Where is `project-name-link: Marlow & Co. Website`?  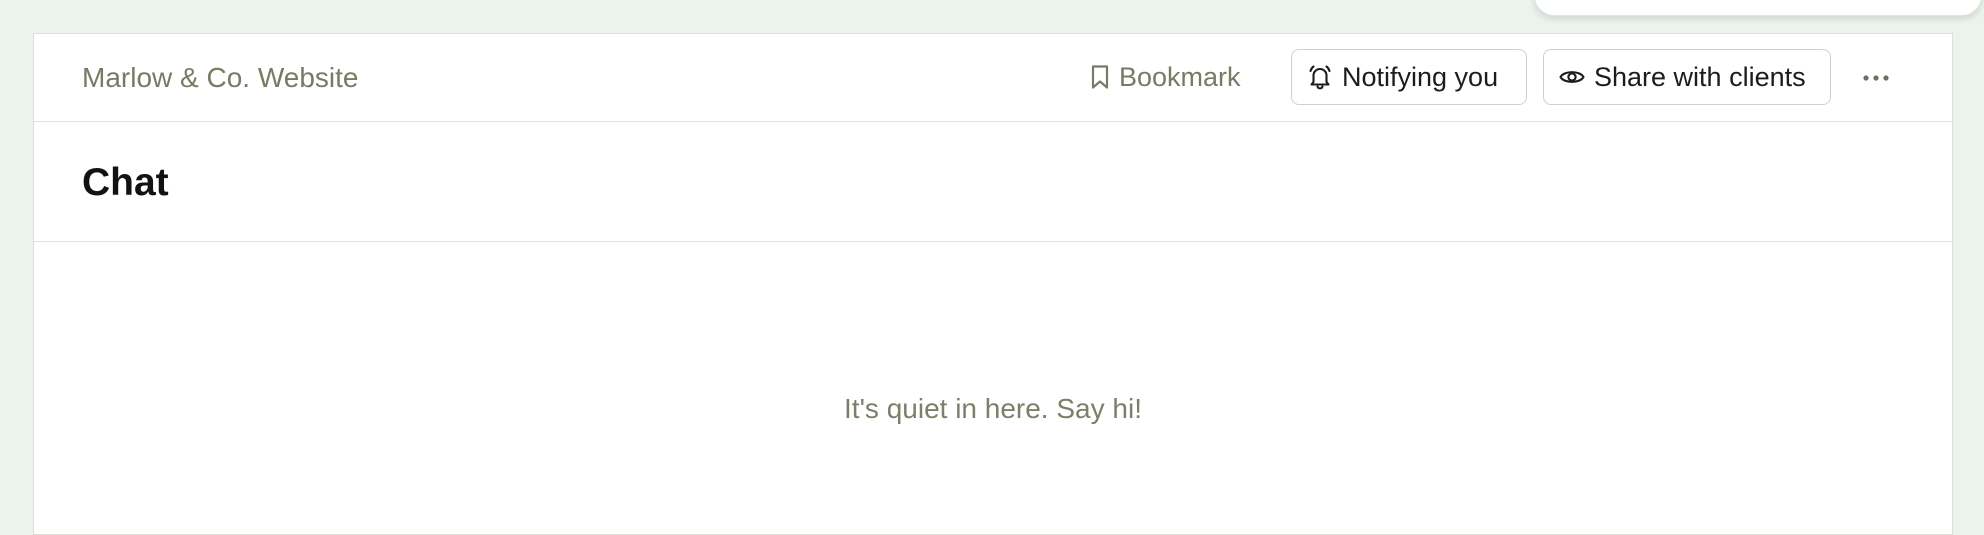 project-name-link: Marlow & Co. Website is located at coordinates (220, 78).